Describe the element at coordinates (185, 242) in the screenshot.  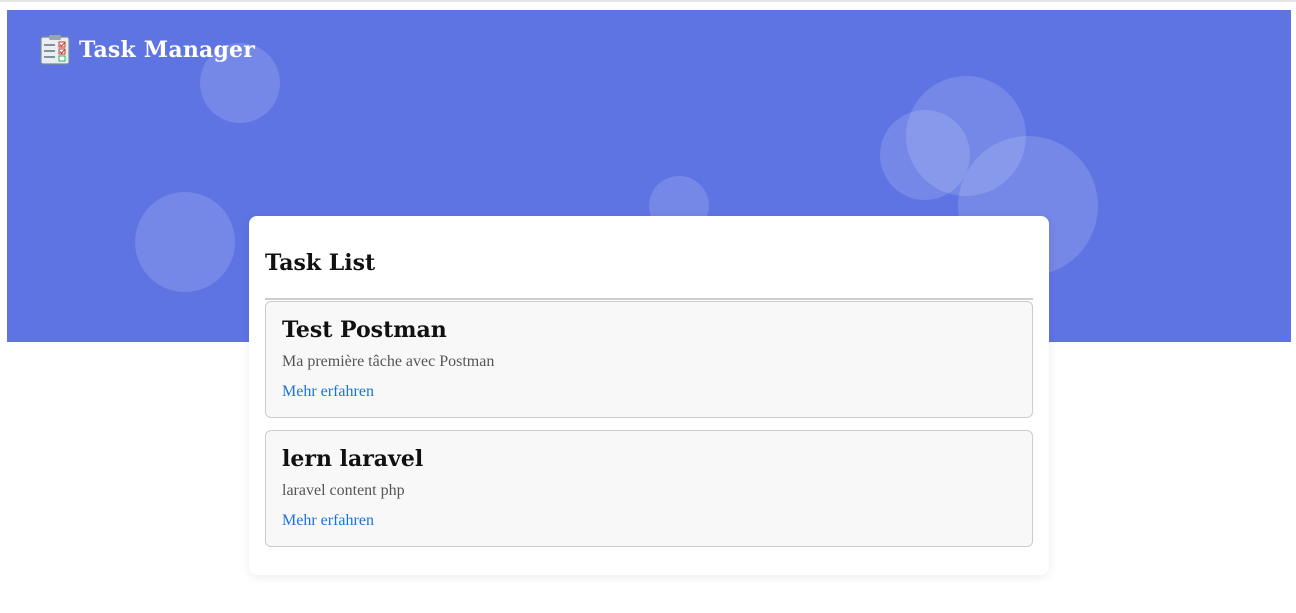
I see `decorative-bubble` at that location.